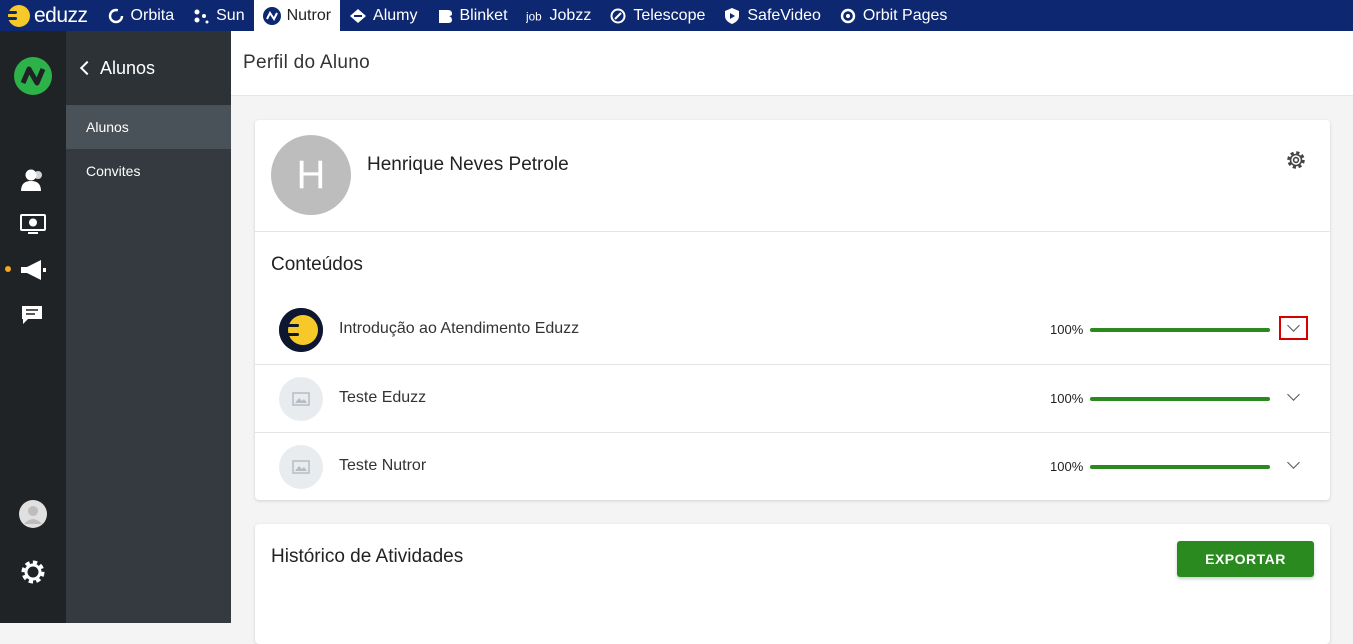  What do you see at coordinates (116, 16) in the screenshot?
I see `orbita-icon` at bounding box center [116, 16].